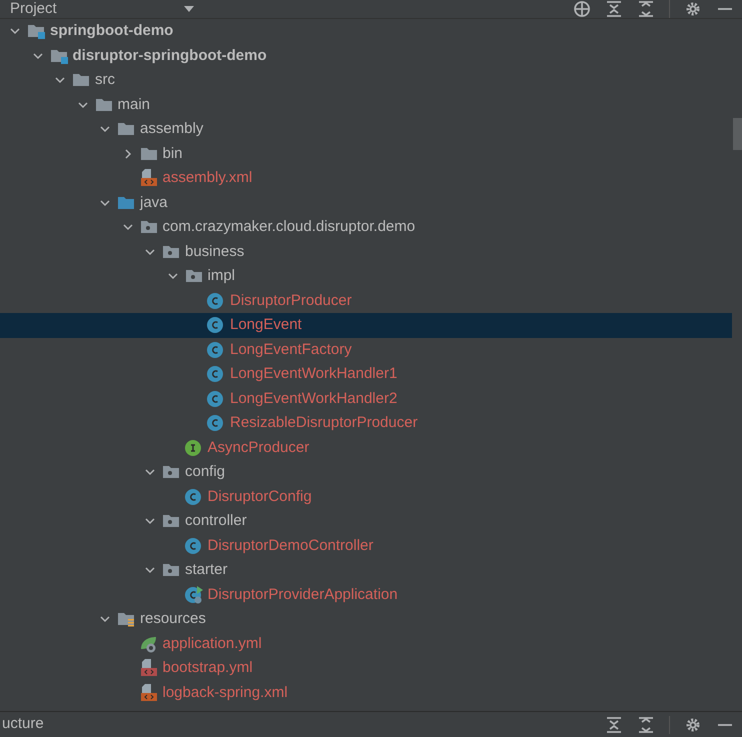 This screenshot has width=742, height=737. What do you see at coordinates (260, 496) in the screenshot?
I see `tree-item-label: DisruptorConfig` at bounding box center [260, 496].